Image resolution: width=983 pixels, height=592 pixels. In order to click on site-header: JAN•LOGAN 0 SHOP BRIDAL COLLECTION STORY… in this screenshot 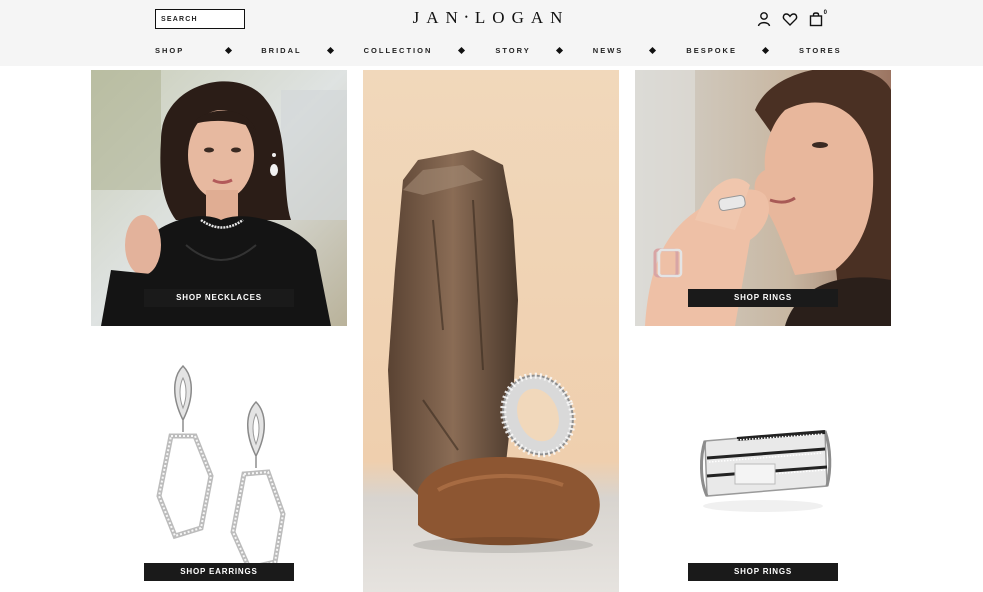, I will do `click(491, 33)`.